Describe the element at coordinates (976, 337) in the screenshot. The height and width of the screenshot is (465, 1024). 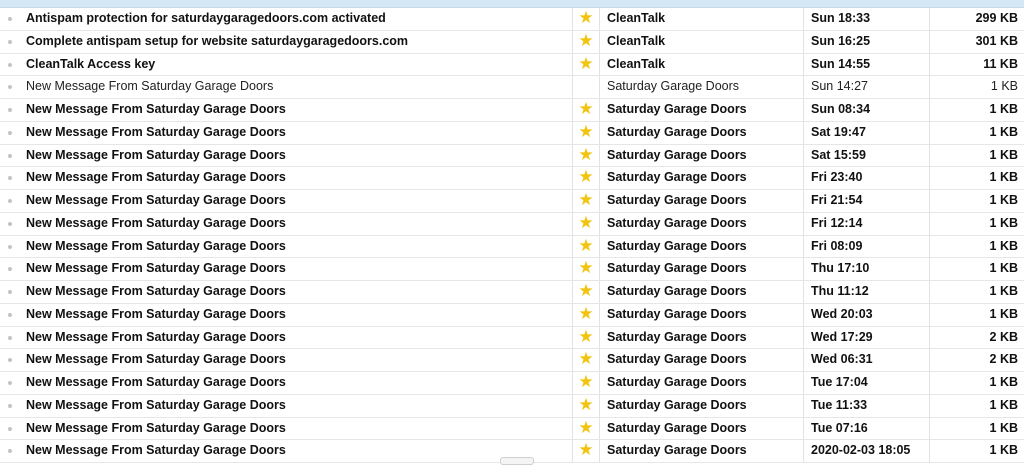
I see `message-size: 2 KB` at that location.